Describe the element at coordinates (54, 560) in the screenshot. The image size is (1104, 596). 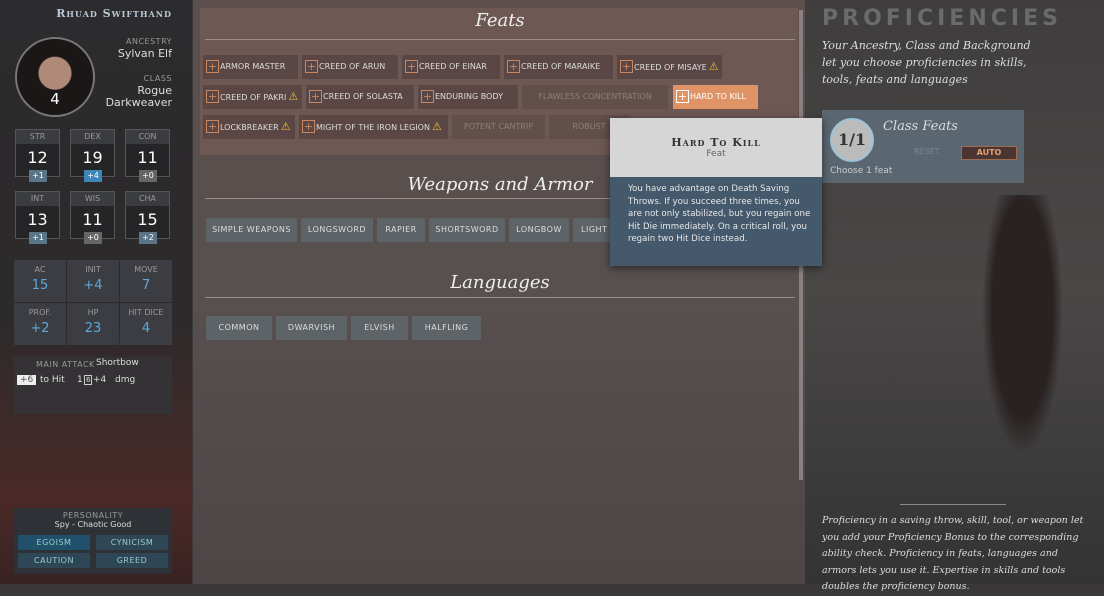
I see `trait-caution: CAUTION` at that location.